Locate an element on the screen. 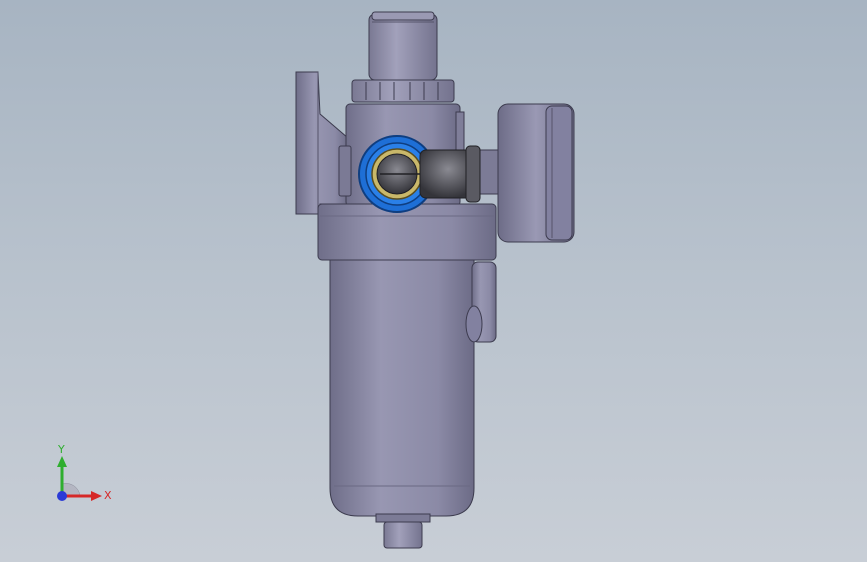 This screenshot has height=562, width=867. coordinate-triad: Y X is located at coordinates (84, 472).